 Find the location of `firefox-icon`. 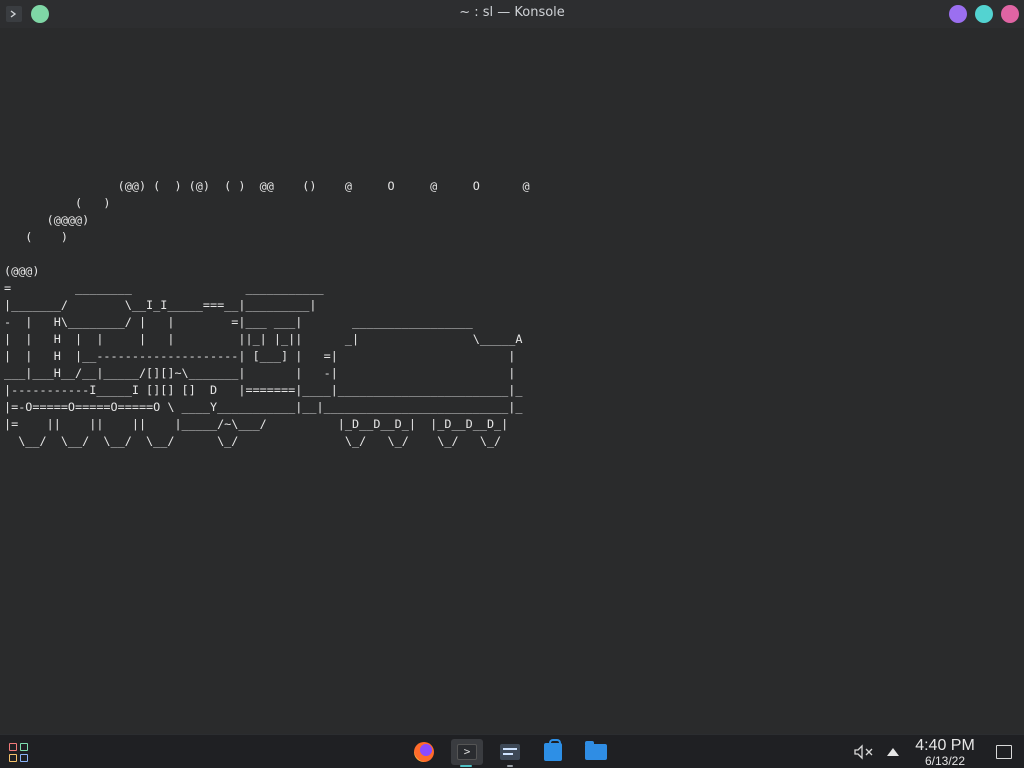

firefox-icon is located at coordinates (424, 752).